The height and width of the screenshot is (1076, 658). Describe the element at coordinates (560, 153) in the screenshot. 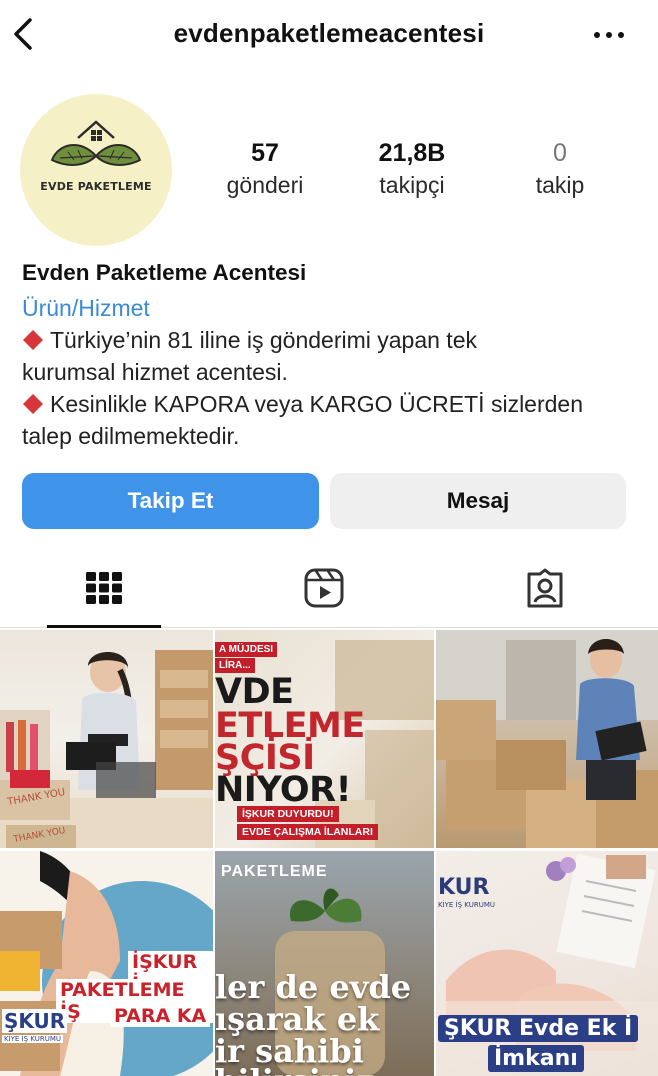

I see `stat-following-count: 0` at that location.